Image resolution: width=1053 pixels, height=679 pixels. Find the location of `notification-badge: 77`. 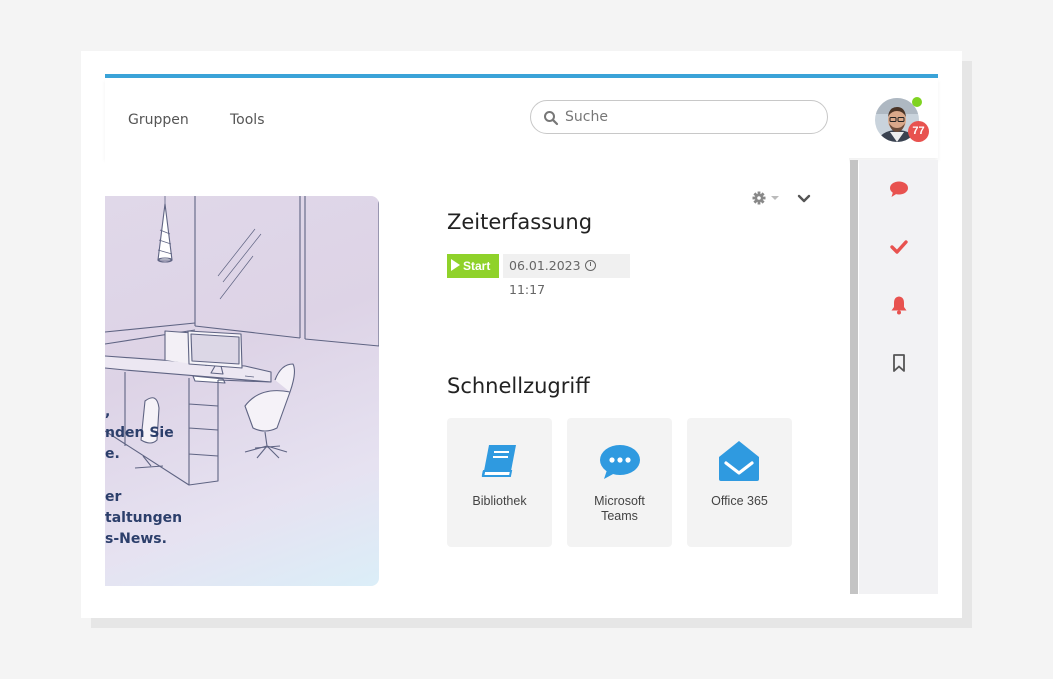

notification-badge: 77 is located at coordinates (918, 131).